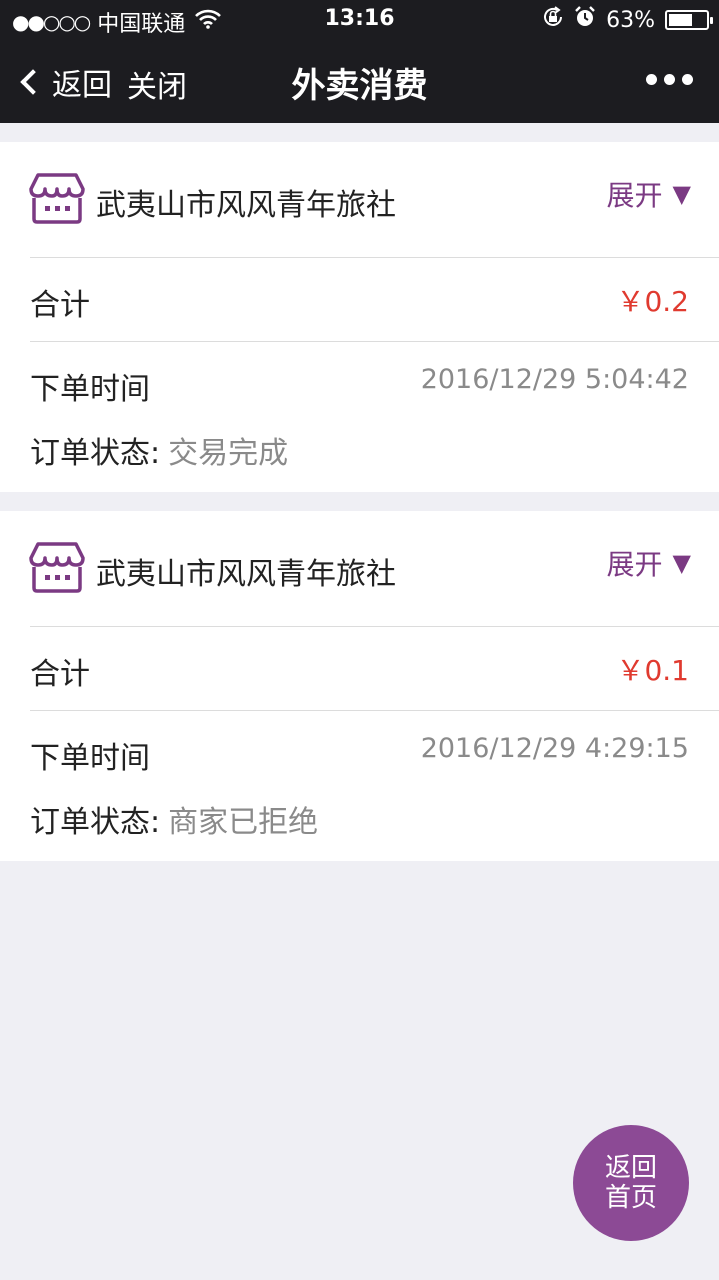  I want to click on order-state: 订单状态: 商家已拒绝, so click(174, 819).